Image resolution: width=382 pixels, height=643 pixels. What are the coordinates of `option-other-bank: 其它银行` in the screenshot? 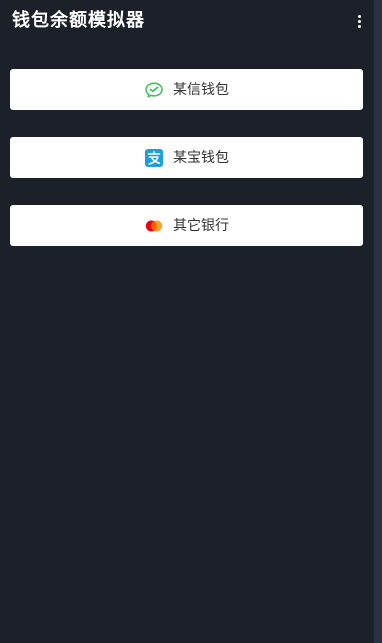 It's located at (186, 225).